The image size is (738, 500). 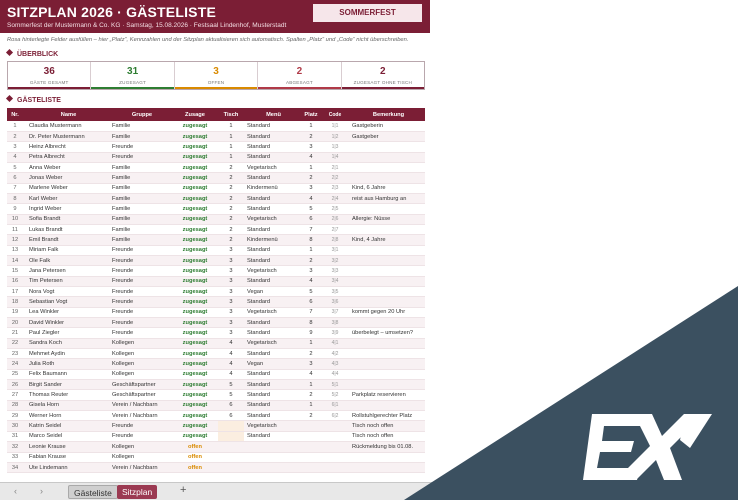 What do you see at coordinates (140, 385) in the screenshot?
I see `table-cell: Geschäftspartner` at bounding box center [140, 385].